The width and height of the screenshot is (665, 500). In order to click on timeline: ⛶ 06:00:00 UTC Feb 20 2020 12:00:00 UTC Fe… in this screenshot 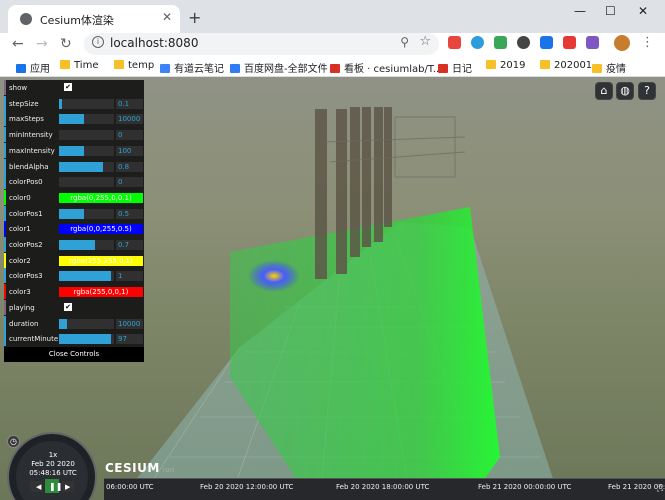, I will do `click(384, 489)`.